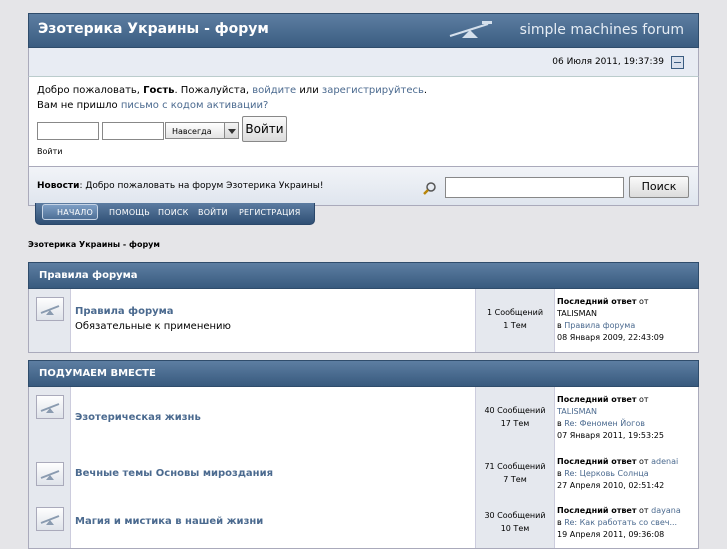 This screenshot has height=549, width=727. Describe the element at coordinates (97, 373) in the screenshot. I see `category-title: ПОДУМАЕМ ВМЕСТЕ` at that location.